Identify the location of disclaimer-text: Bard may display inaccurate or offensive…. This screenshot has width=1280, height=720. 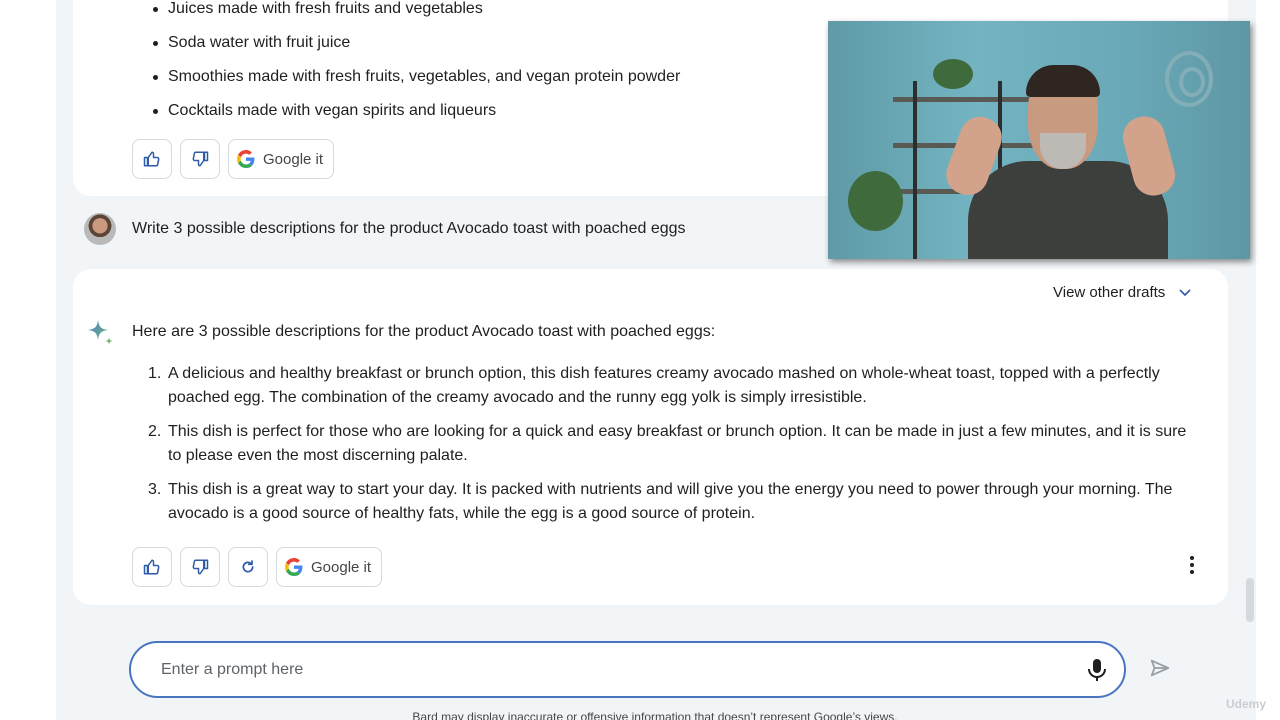
(655, 715).